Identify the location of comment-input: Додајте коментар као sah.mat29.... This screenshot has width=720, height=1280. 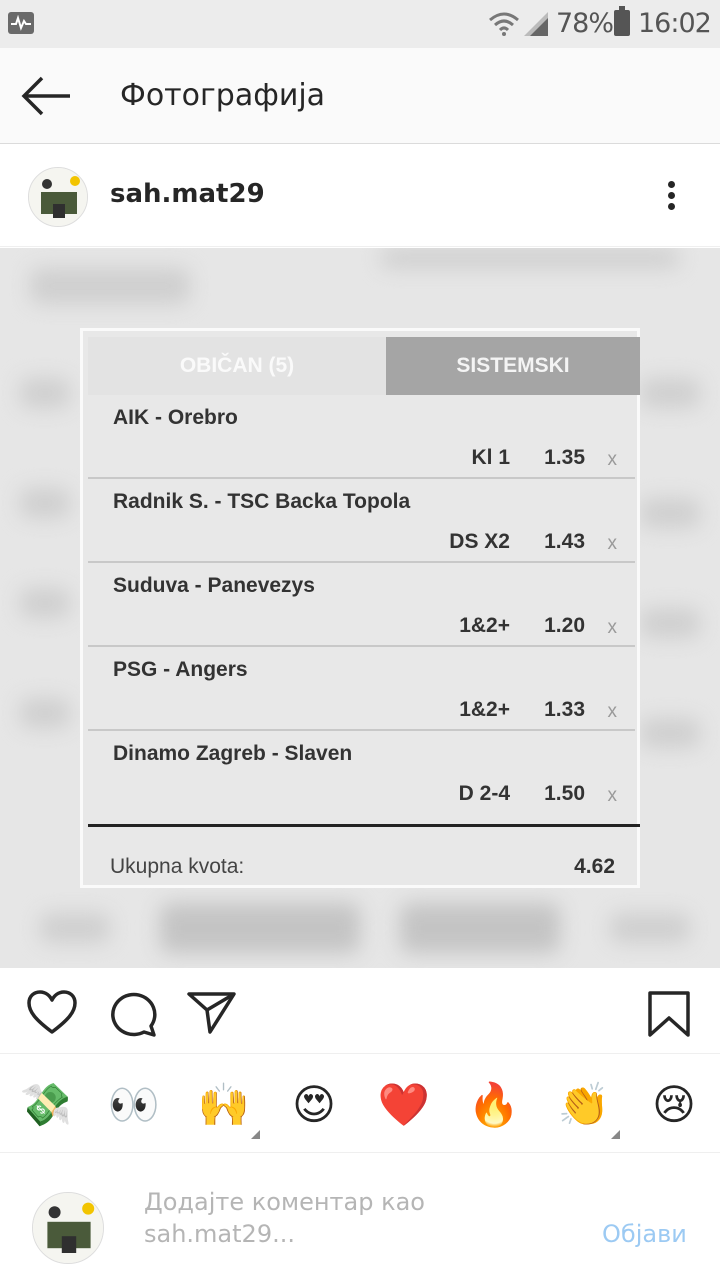
(304, 1218).